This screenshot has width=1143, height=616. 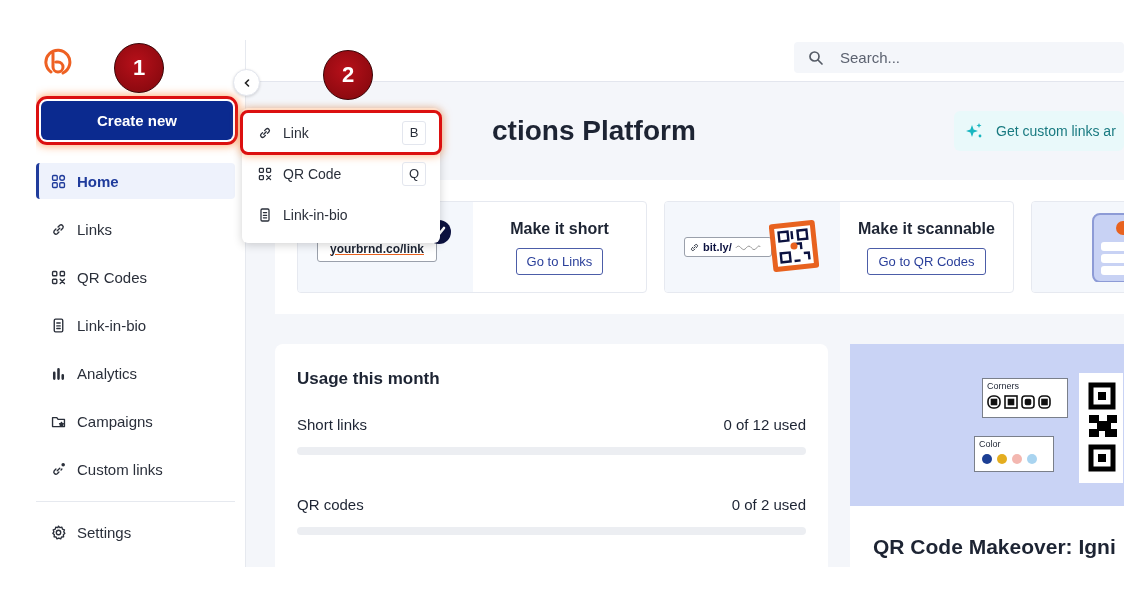 I want to click on card-button: Go to QR Codes, so click(x=926, y=261).